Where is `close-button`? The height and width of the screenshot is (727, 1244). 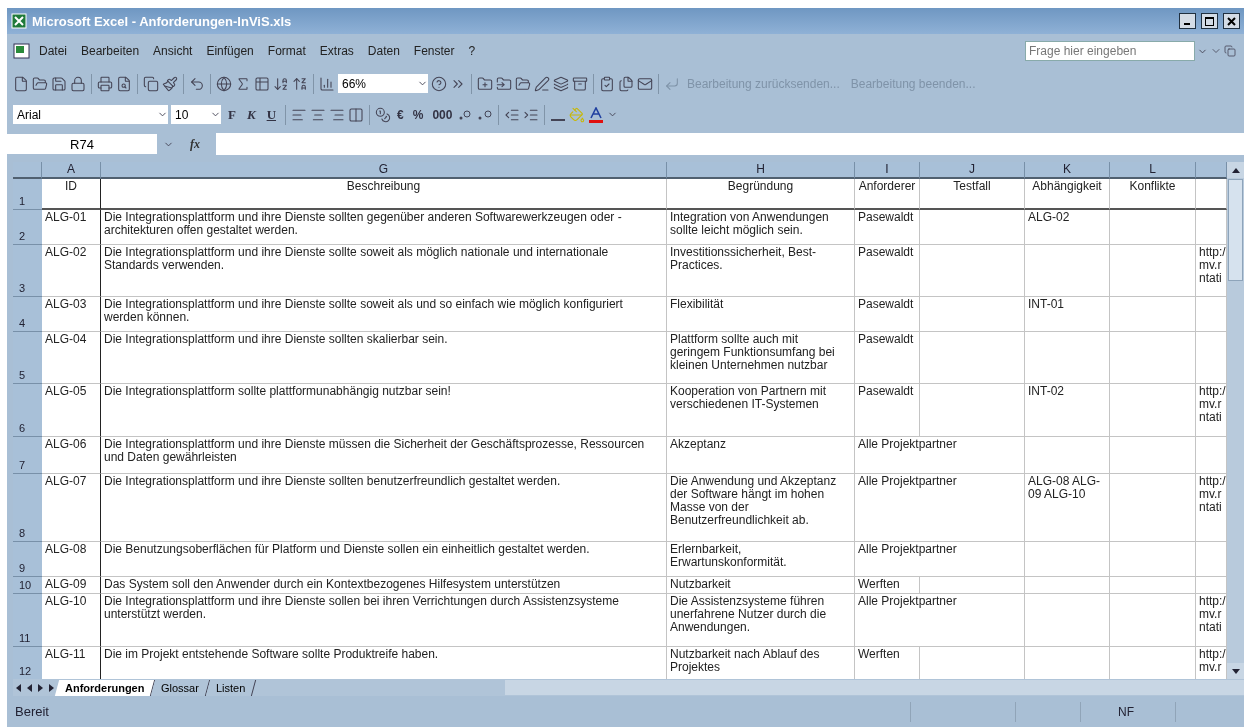 close-button is located at coordinates (1231, 21).